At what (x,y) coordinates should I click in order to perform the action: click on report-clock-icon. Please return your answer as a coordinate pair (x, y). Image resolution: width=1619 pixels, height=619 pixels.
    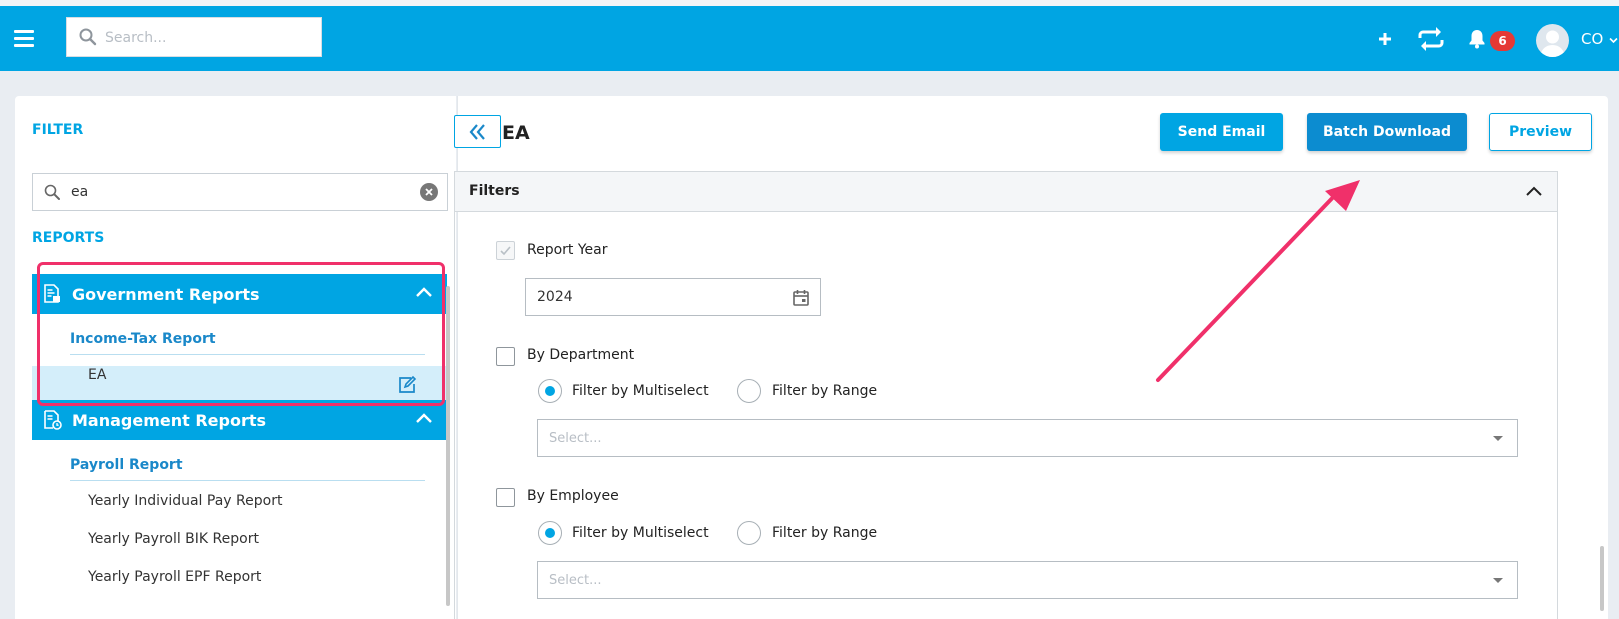
    Looking at the image, I should click on (53, 420).